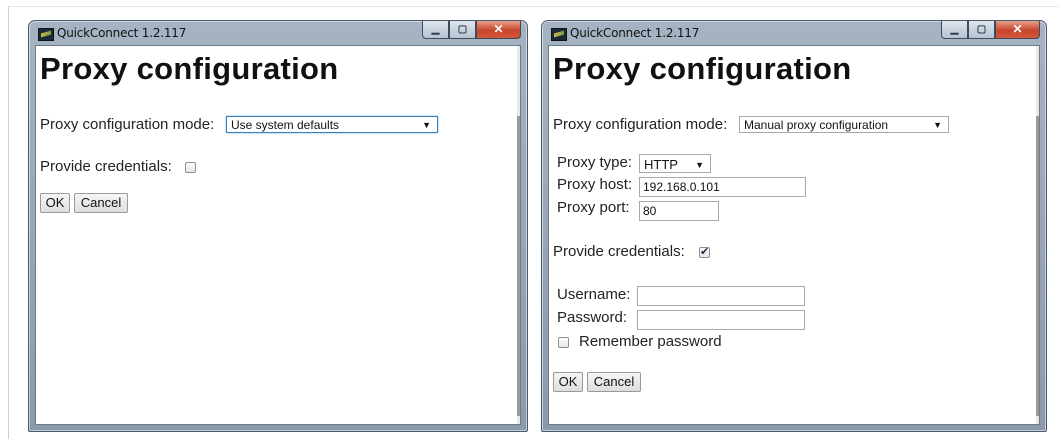  I want to click on proxy-mode-value: Manual proxy configuration, so click(816, 125).